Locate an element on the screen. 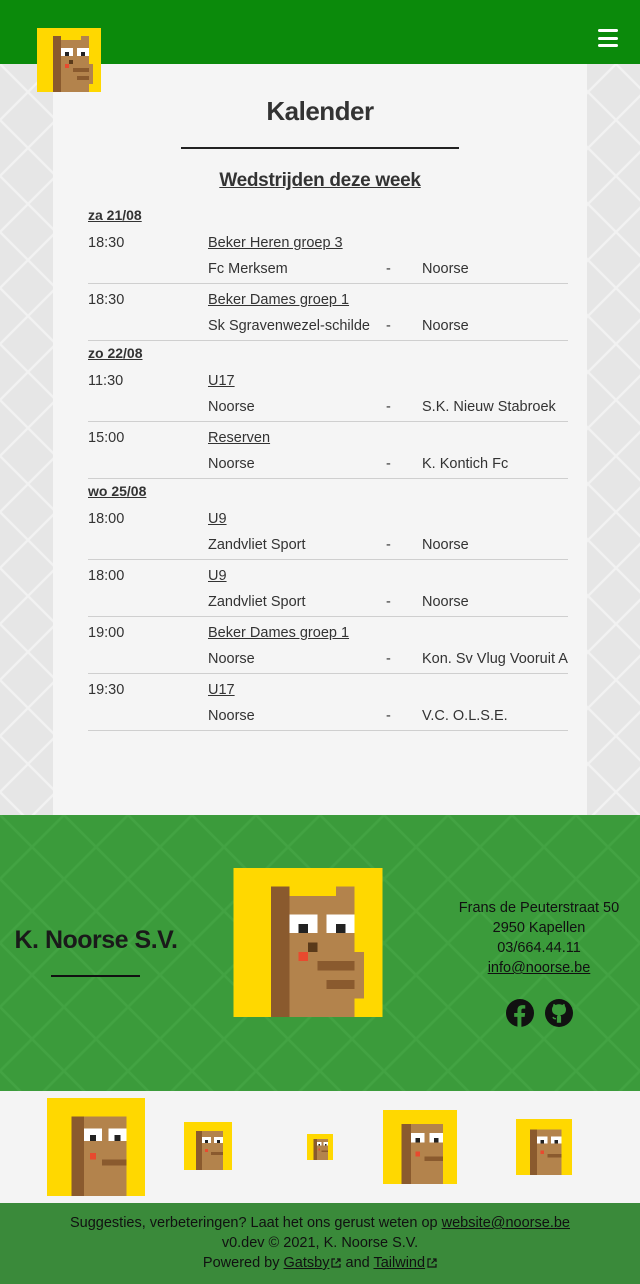 The width and height of the screenshot is (640, 1284). away-team: S.K. Nieuw Stabroek is located at coordinates (489, 407).